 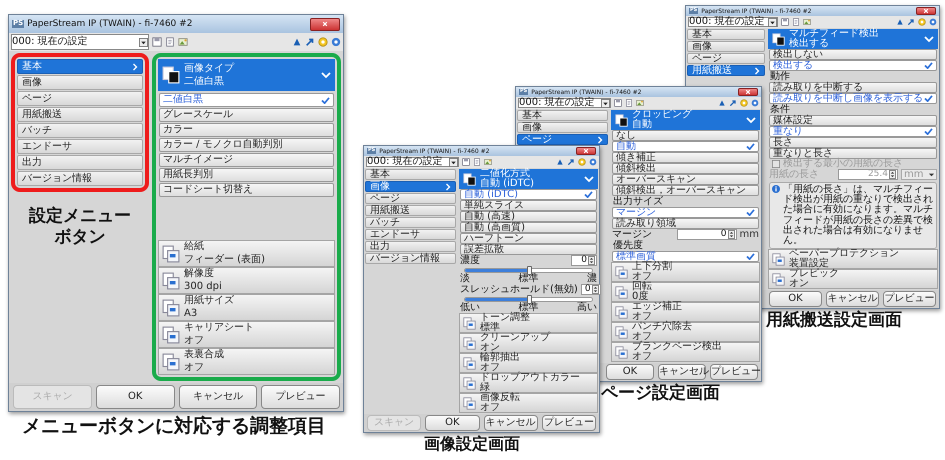 I want to click on option-button: 自動 (高画質), so click(x=528, y=227).